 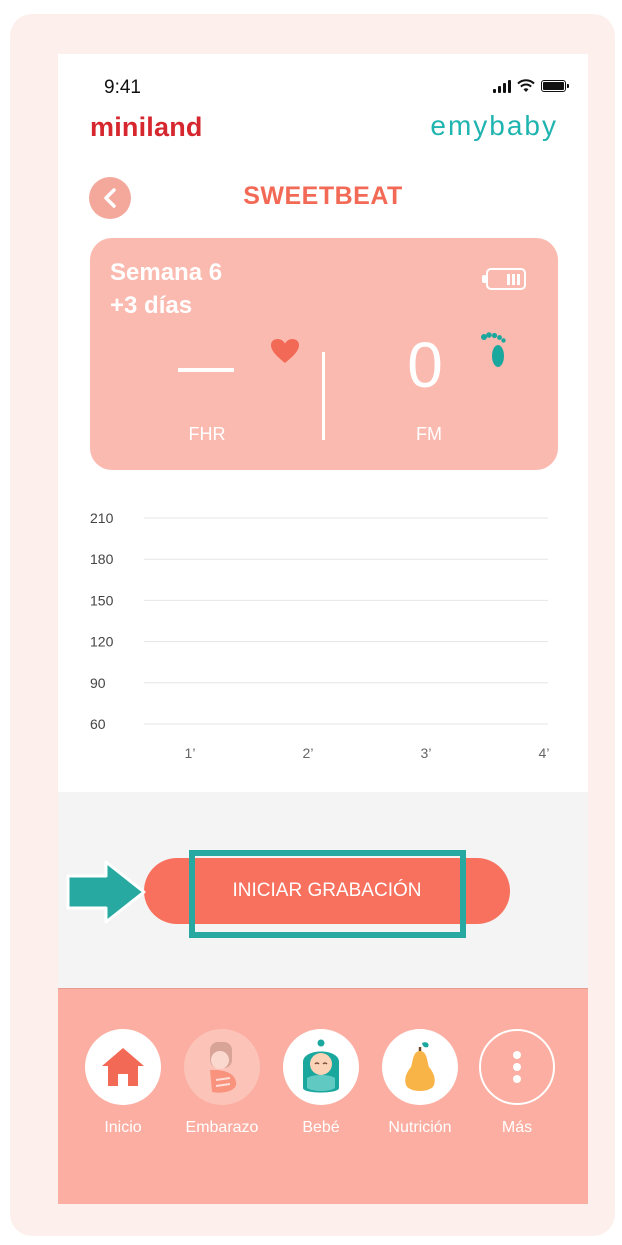 I want to click on device-battery-icon, so click(x=504, y=279).